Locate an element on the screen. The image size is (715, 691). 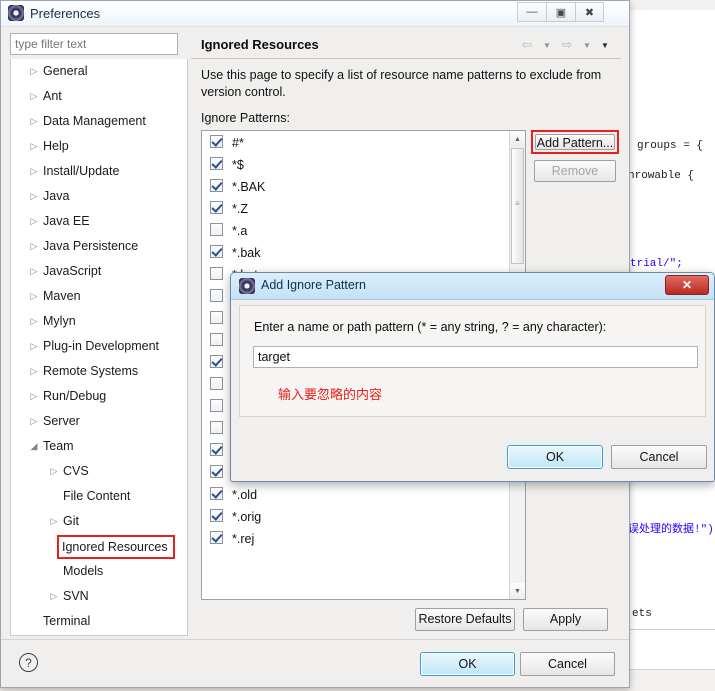
cancel-button: Cancel is located at coordinates (567, 664).